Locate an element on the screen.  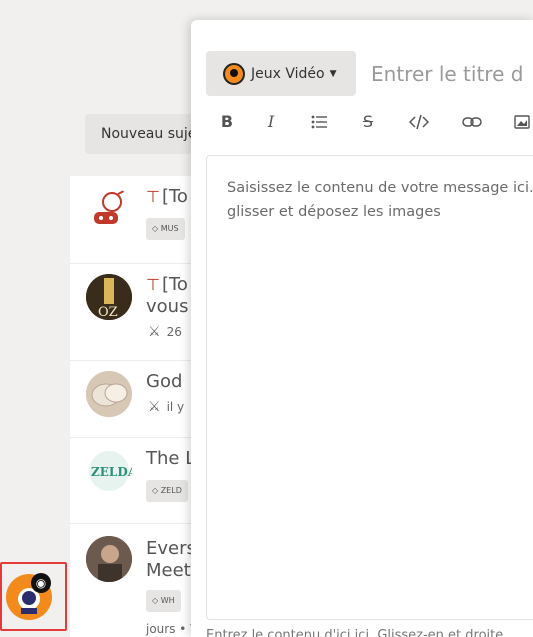
category-selector: Jeux Vidéo ▼ is located at coordinates (281, 73).